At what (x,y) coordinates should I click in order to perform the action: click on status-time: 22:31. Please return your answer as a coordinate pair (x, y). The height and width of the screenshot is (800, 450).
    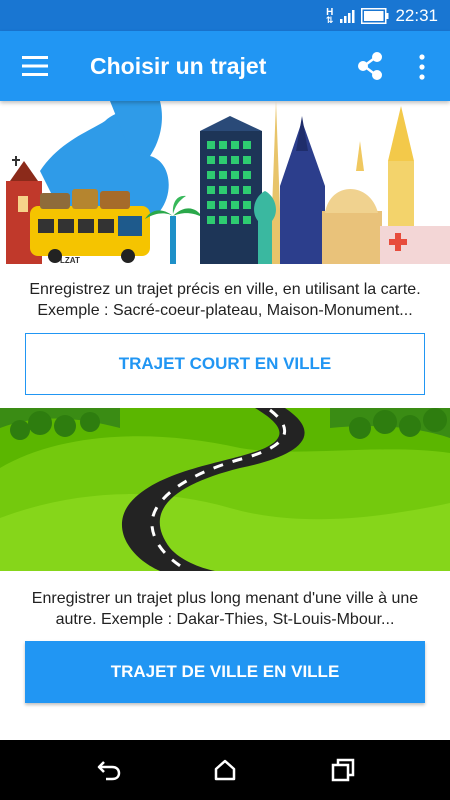
    Looking at the image, I should click on (416, 15).